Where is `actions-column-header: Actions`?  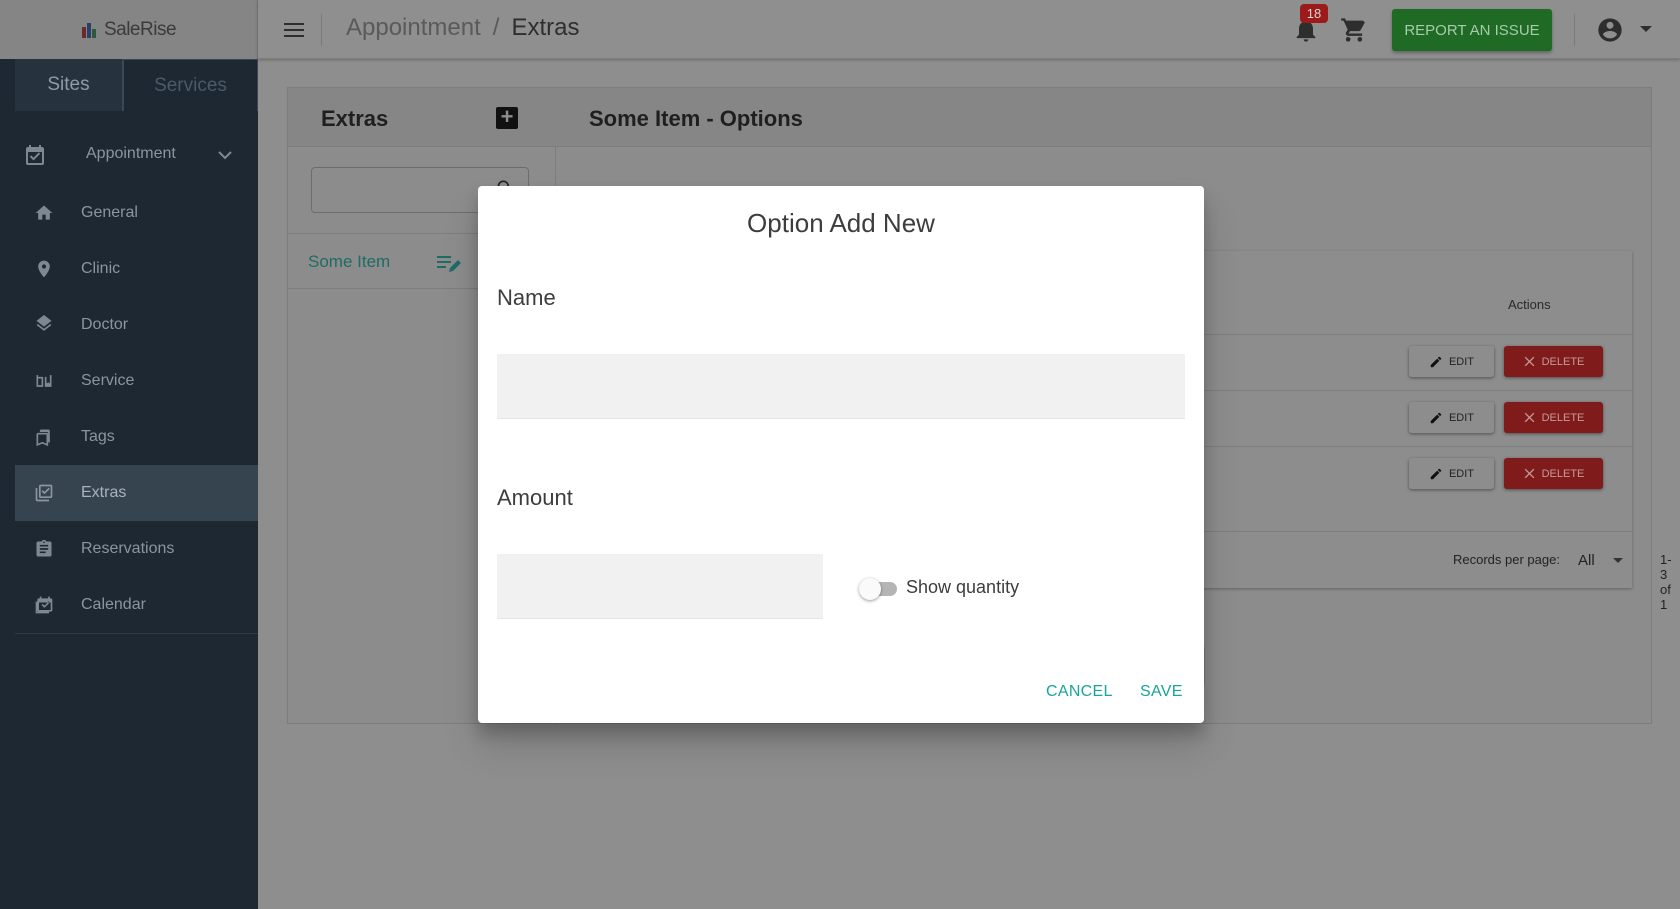
actions-column-header: Actions is located at coordinates (1529, 304).